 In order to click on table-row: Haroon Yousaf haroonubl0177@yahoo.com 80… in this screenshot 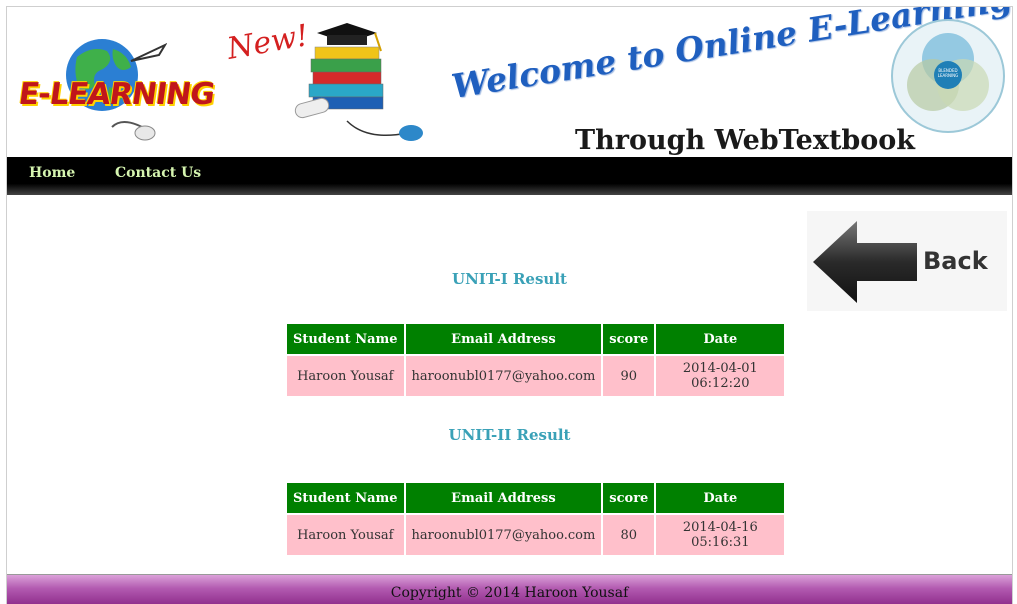, I will do `click(536, 535)`.